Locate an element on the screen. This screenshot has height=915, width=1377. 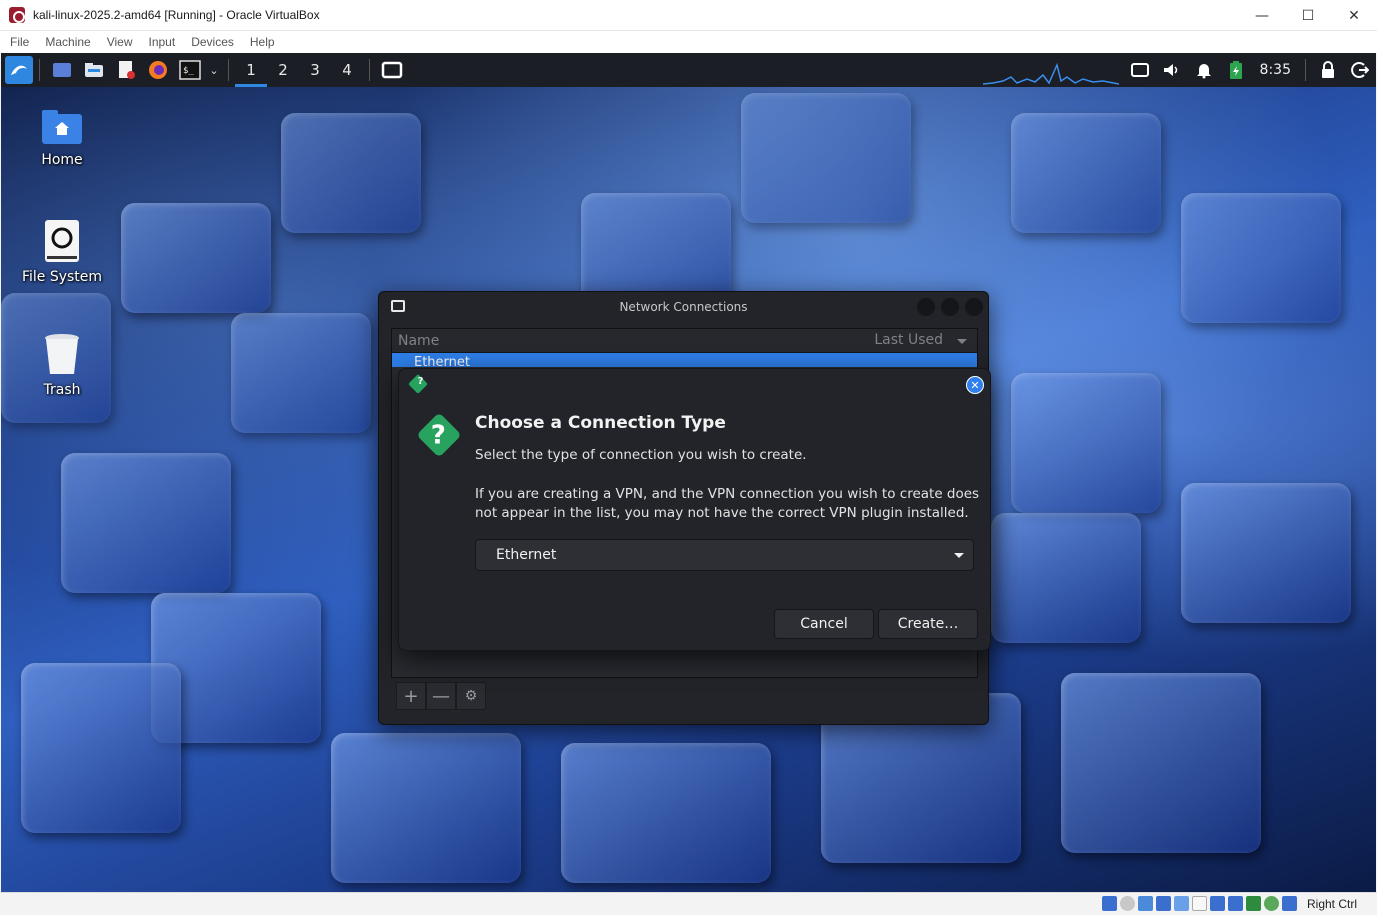
list-item-ethernet: Ethernet is located at coordinates (684, 360).